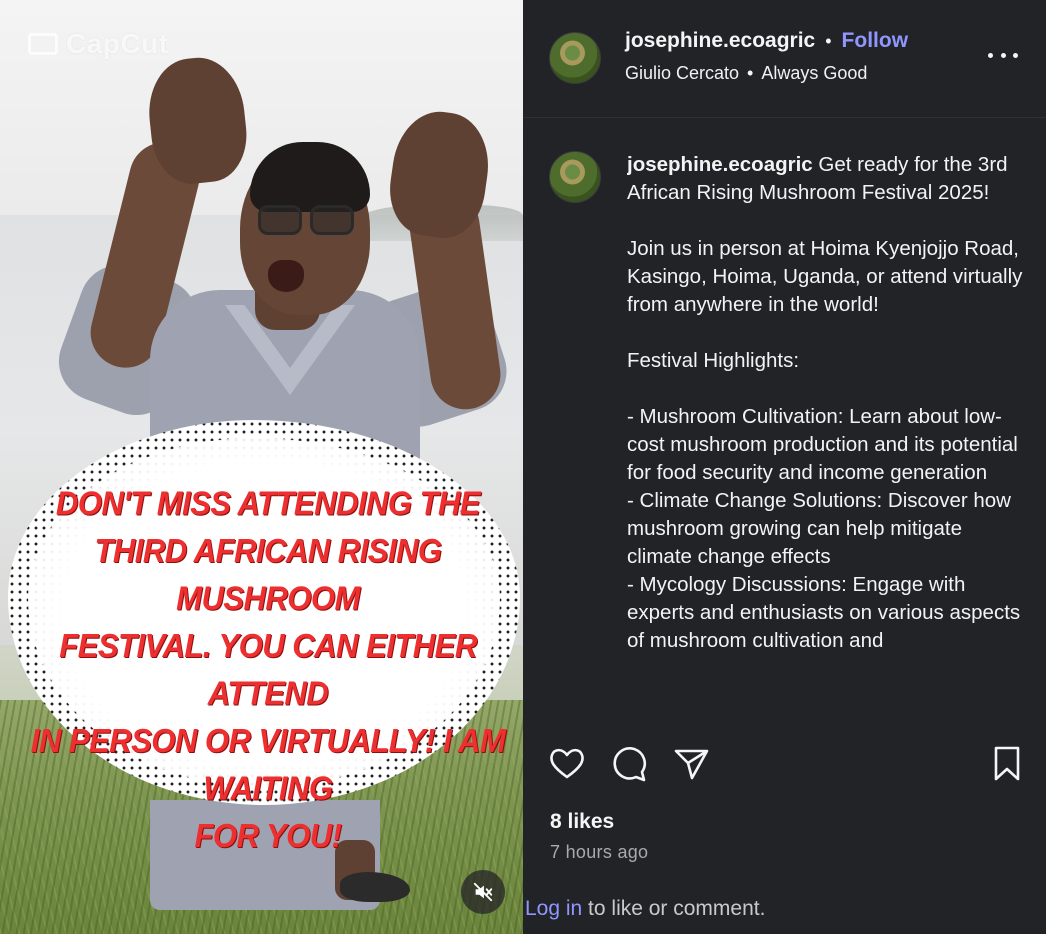 This screenshot has width=1046, height=942. I want to click on comment-icon, so click(629, 764).